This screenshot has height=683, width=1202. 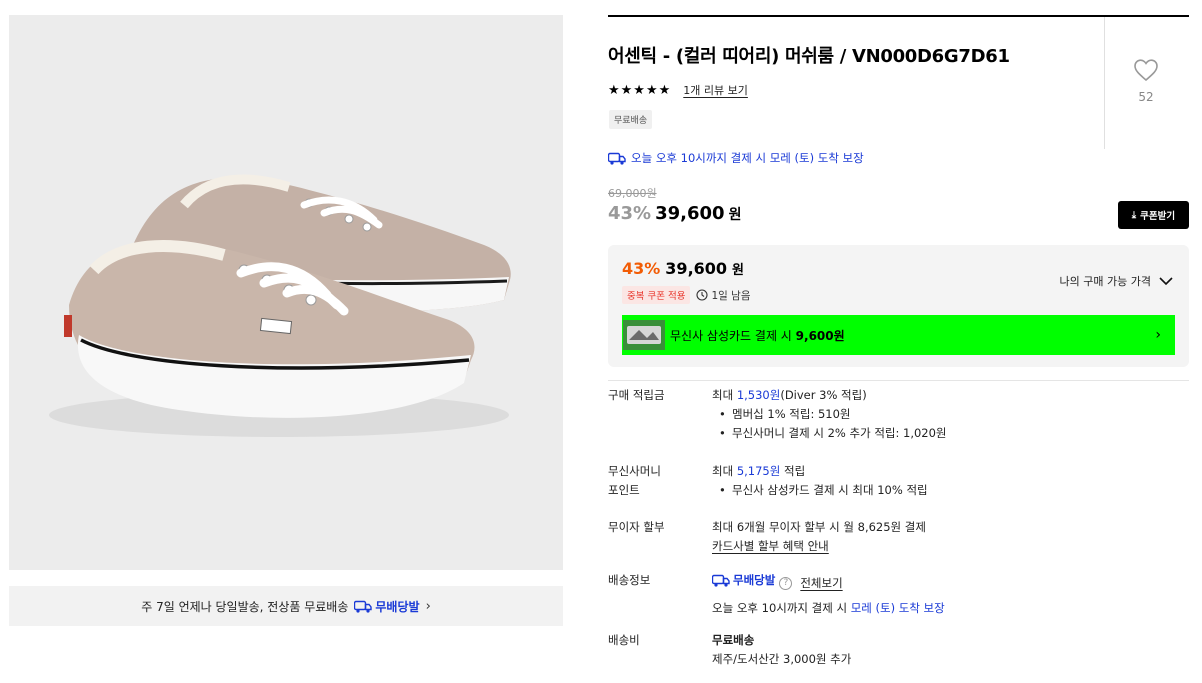 I want to click on points-label: 구매 적립금, so click(x=636, y=395).